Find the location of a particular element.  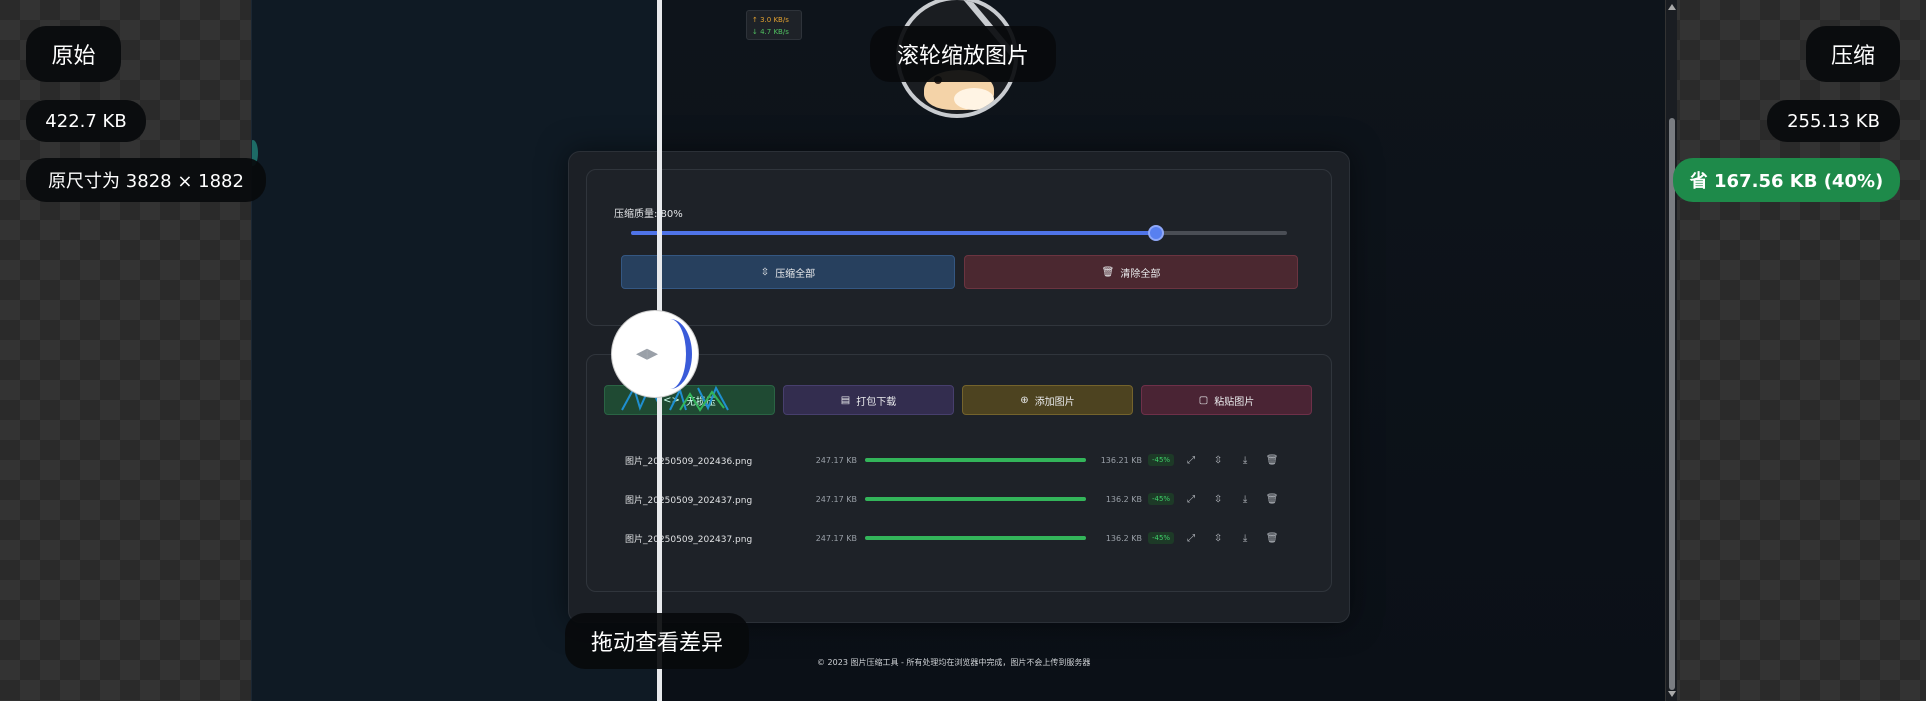

original-size-label: 422.7 KB is located at coordinates (86, 121).